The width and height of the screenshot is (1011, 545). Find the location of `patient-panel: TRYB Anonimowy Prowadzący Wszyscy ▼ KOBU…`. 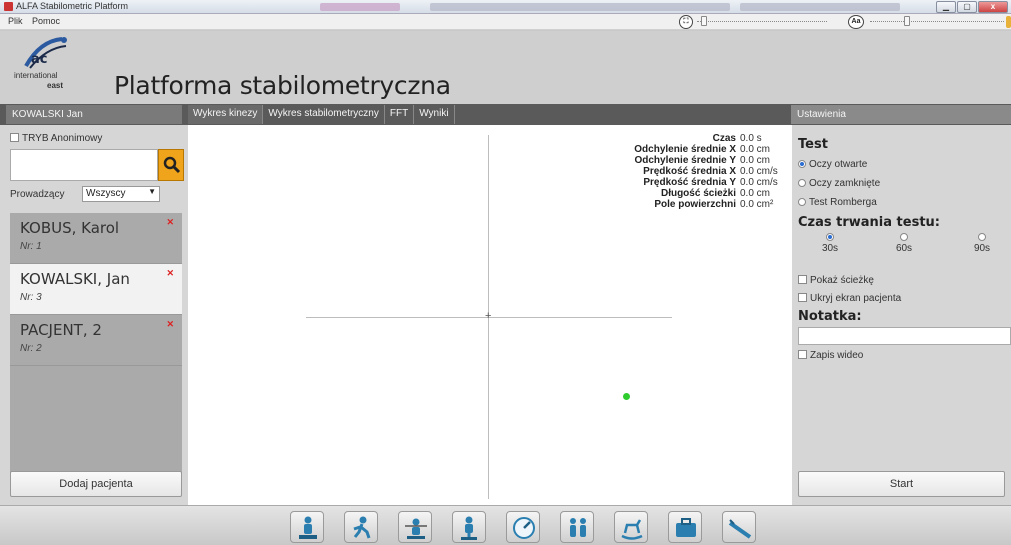

patient-panel: TRYB Anonimowy Prowadzący Wszyscy ▼ KOBU… is located at coordinates (94, 315).